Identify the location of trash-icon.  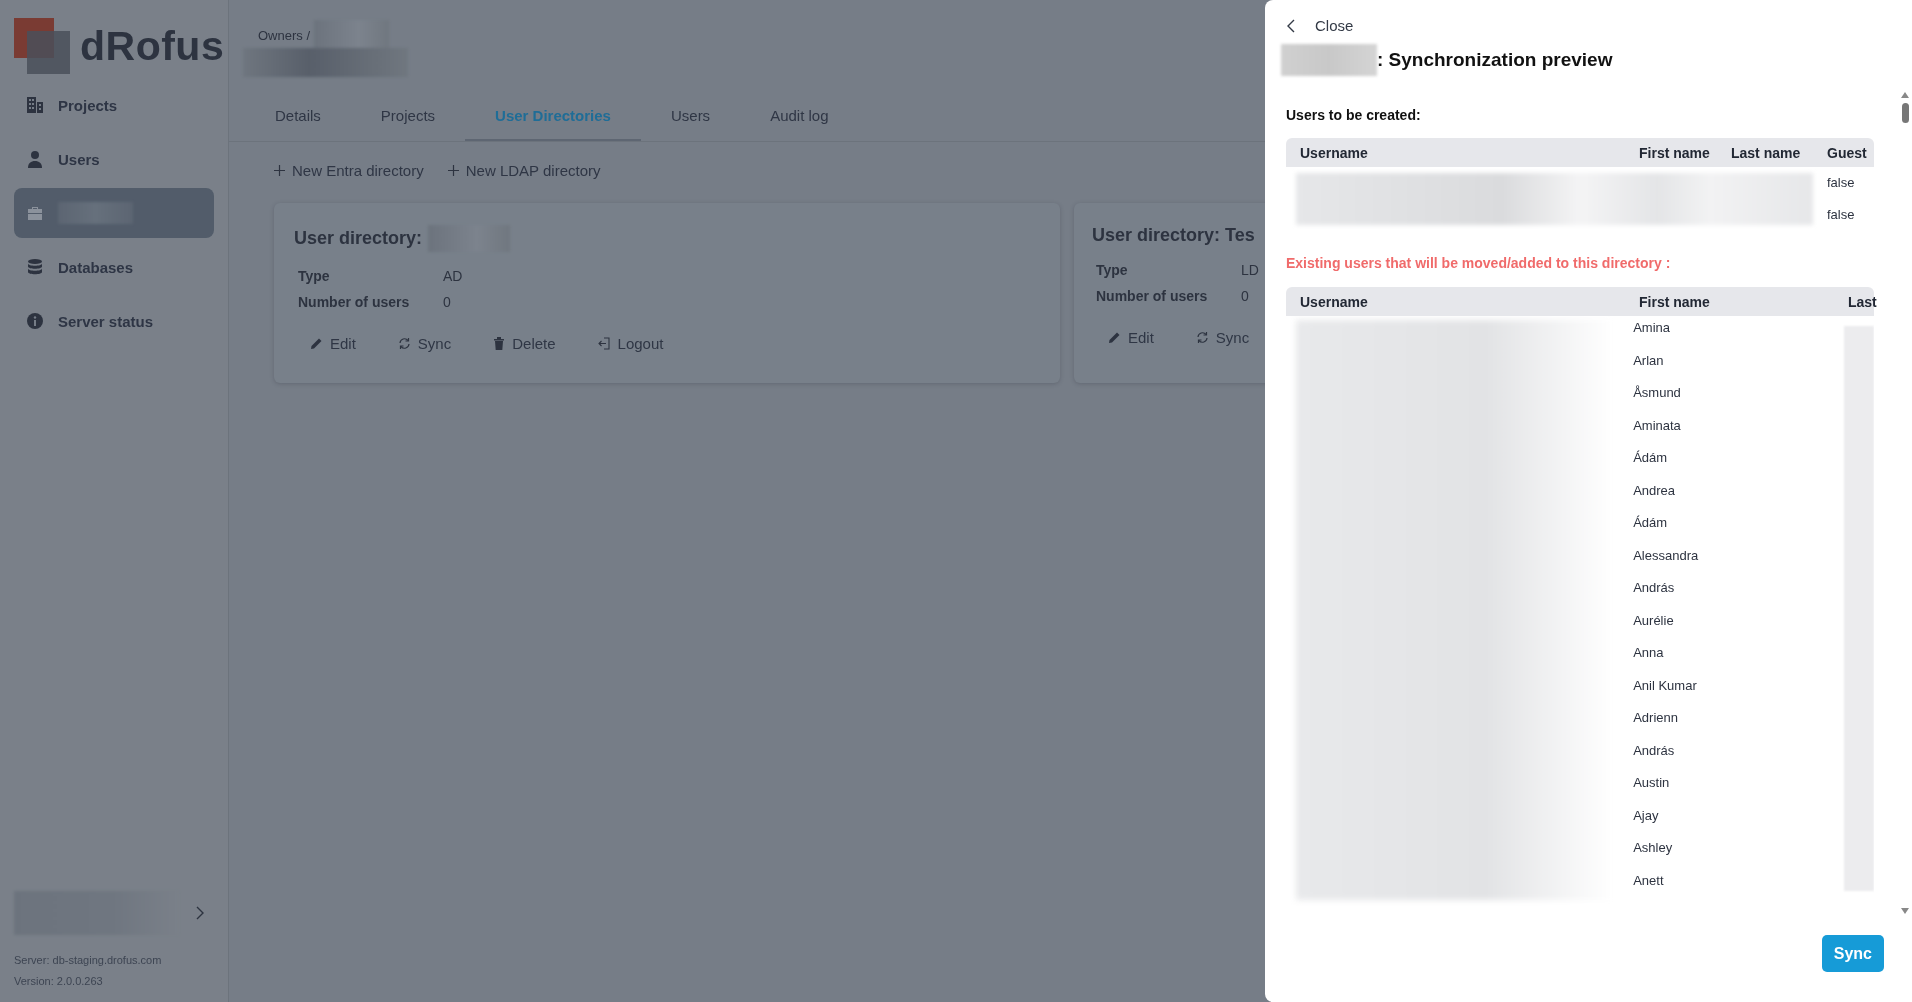
(499, 343).